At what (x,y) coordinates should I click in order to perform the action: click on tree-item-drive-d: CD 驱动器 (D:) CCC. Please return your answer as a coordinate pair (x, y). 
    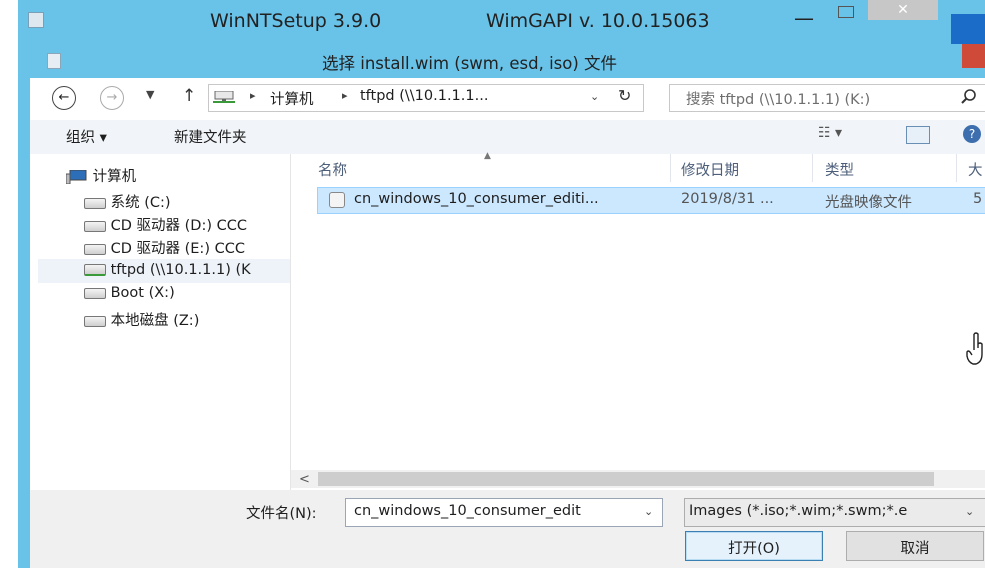
    Looking at the image, I should click on (187, 224).